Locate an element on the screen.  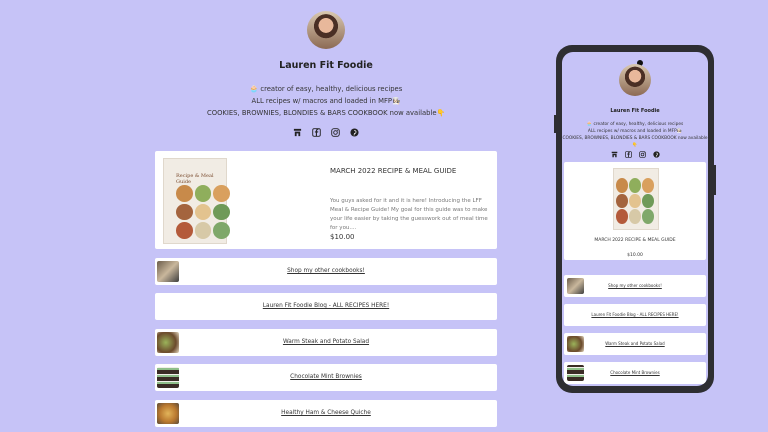
featured-product-card: MARCH 2022 RECIPE & MEAL GUIDE $10.00 is located at coordinates (635, 211).